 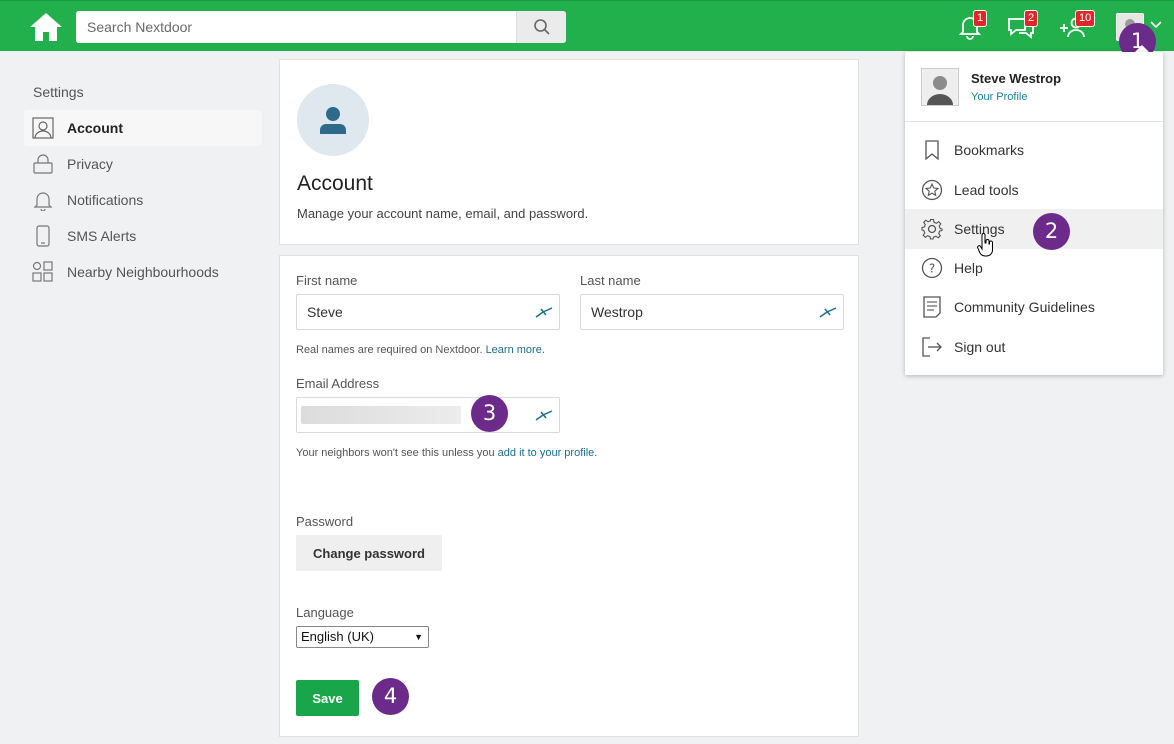 What do you see at coordinates (338, 383) in the screenshot?
I see `email-label: Email Address` at bounding box center [338, 383].